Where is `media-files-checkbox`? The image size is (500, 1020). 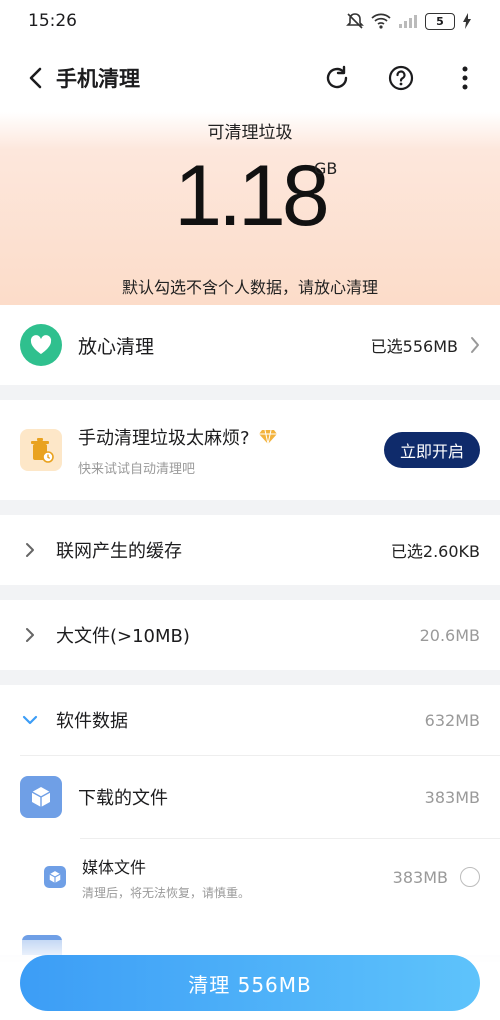 media-files-checkbox is located at coordinates (470, 877).